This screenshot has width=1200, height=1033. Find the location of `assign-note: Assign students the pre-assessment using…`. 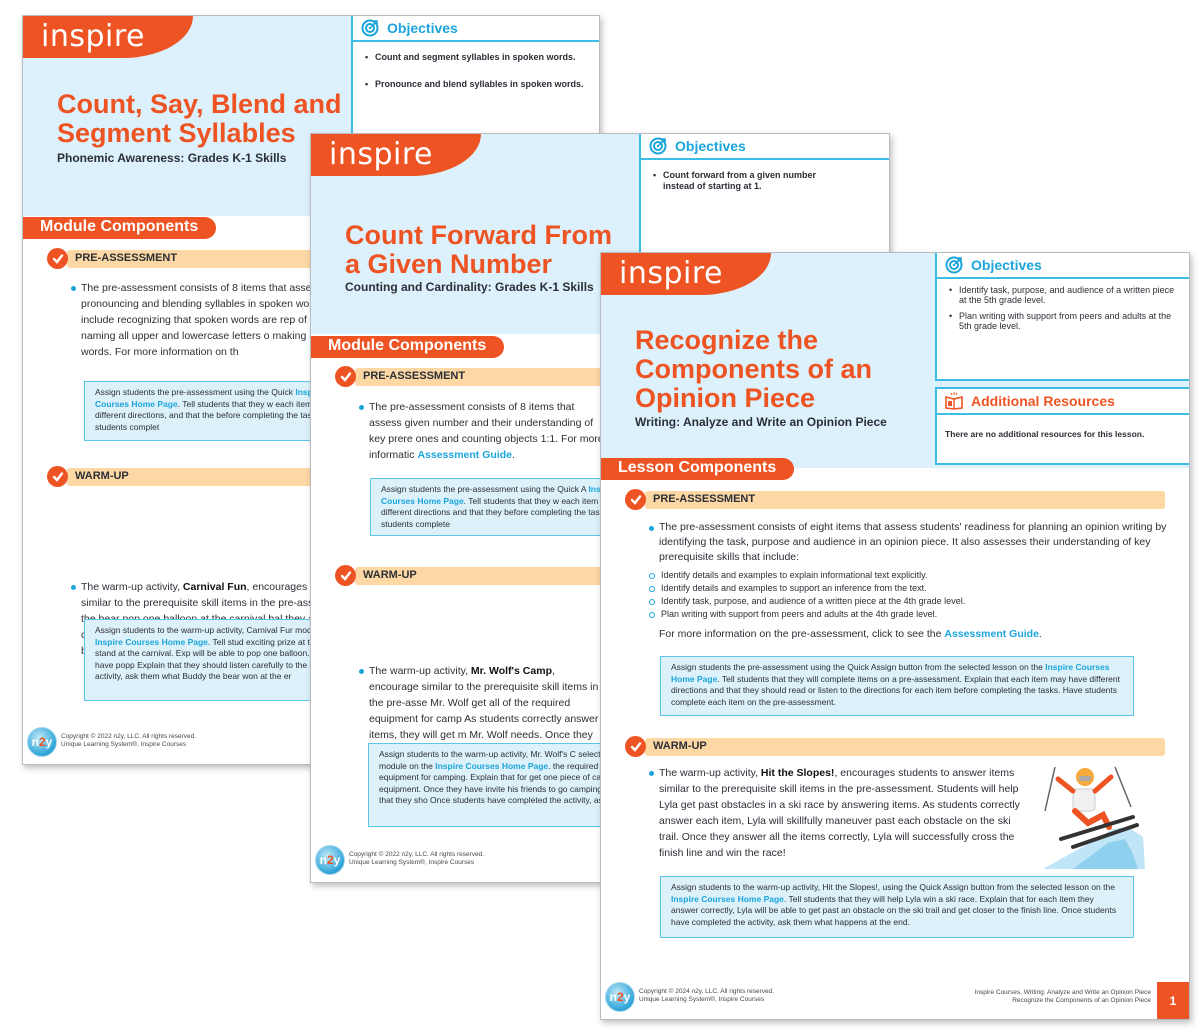

assign-note: Assign students the pre-assessment using… is located at coordinates (897, 686).